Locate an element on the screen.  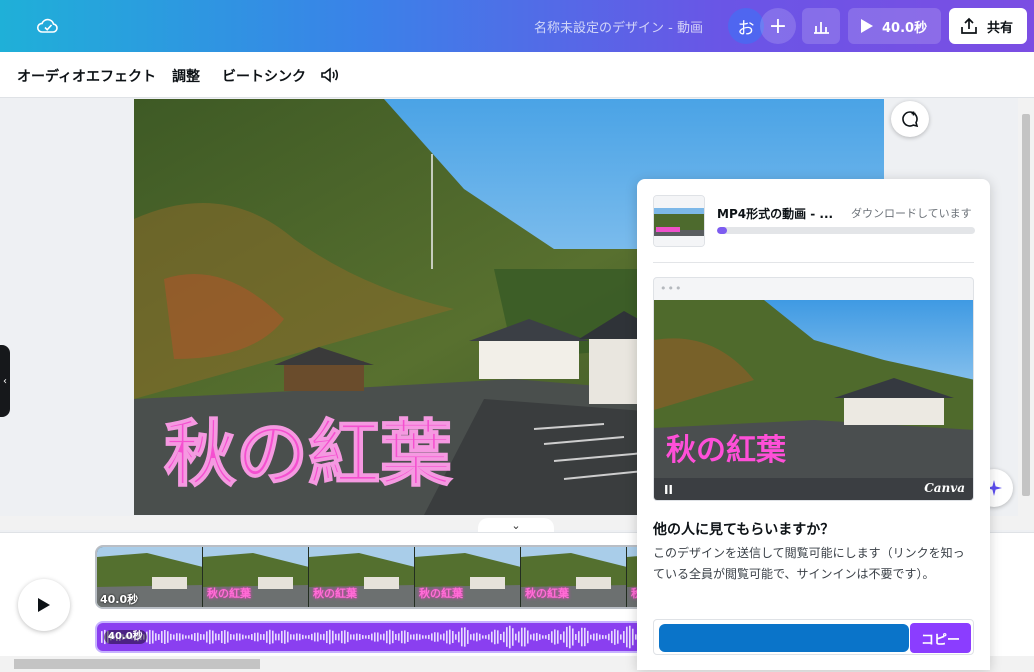
share-question-heading: 他の人に見てもらいますか？ is located at coordinates (744, 530).